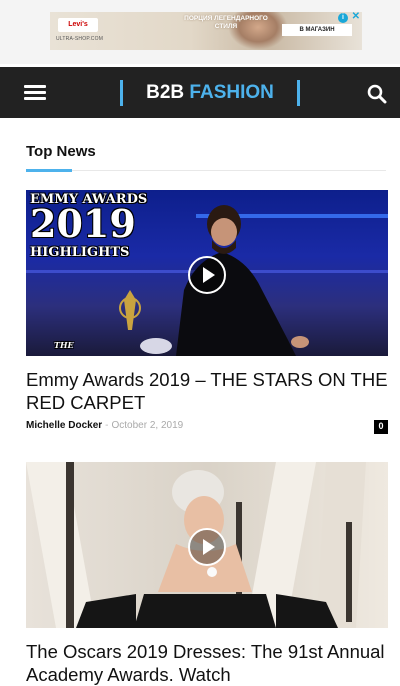 The height and width of the screenshot is (686, 400). I want to click on site-logo: B2B FASHION, so click(210, 93).